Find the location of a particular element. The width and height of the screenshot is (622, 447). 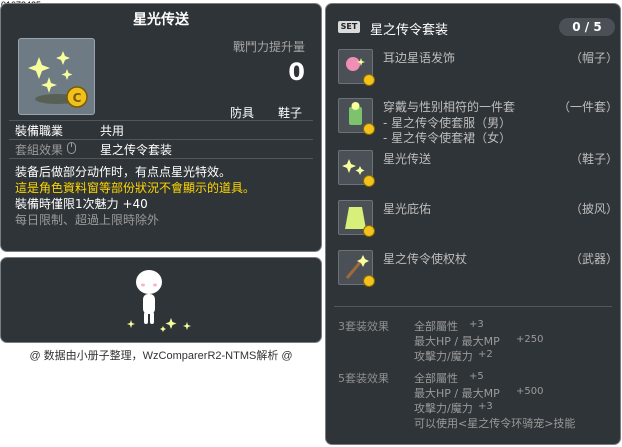

scepter-icon is located at coordinates (356, 268).